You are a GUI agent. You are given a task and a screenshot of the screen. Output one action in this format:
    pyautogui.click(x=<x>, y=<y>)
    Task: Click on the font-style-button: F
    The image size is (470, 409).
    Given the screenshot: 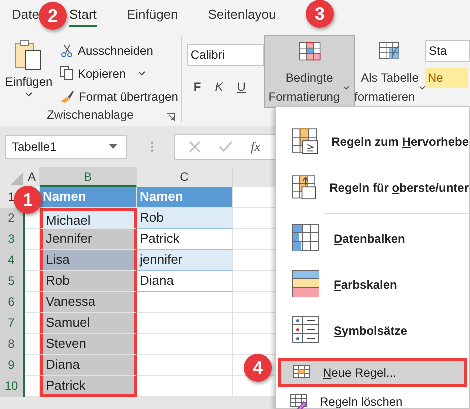 What is the action you would take?
    pyautogui.click(x=197, y=87)
    